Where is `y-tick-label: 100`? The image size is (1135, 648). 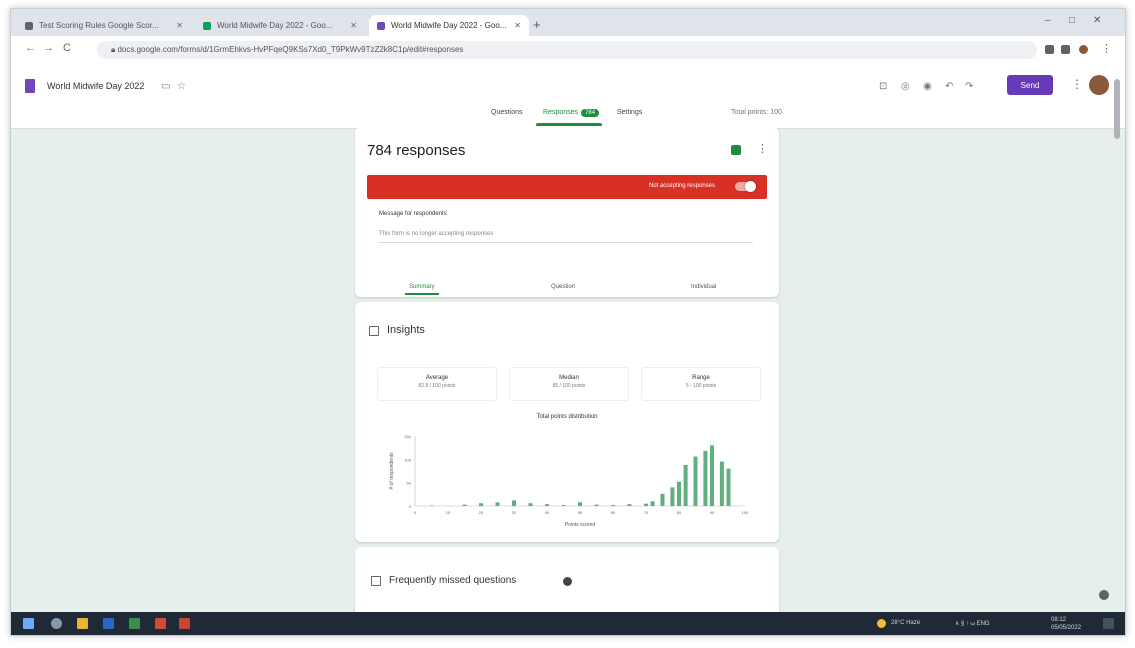 y-tick-label: 100 is located at coordinates (407, 459).